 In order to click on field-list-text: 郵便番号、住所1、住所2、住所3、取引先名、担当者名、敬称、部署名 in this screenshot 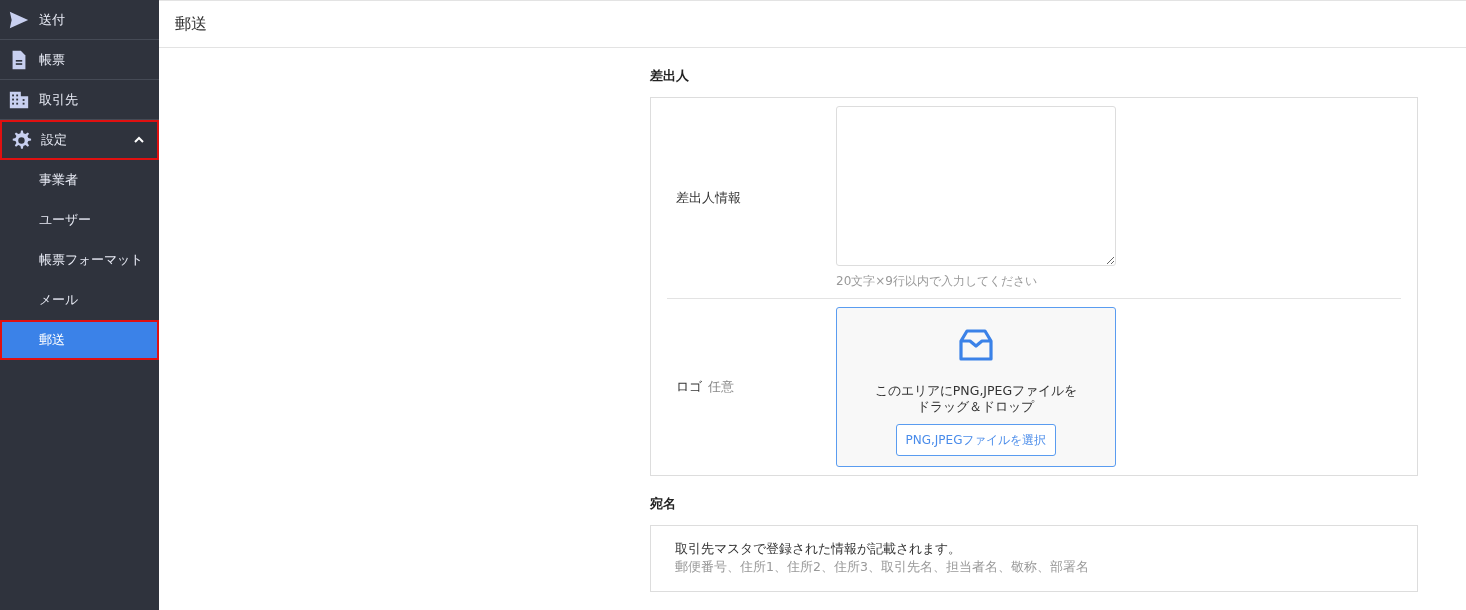, I will do `click(882, 567)`.